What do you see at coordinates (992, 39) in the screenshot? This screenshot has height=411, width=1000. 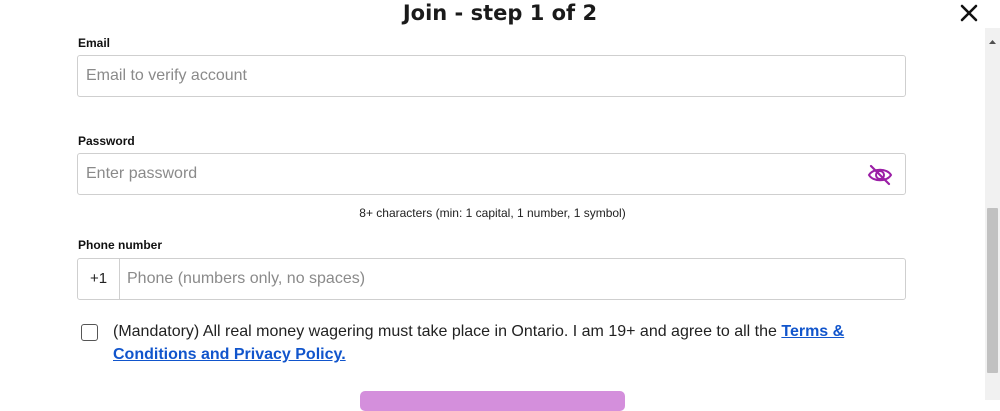 I see `chevron-up-icon` at bounding box center [992, 39].